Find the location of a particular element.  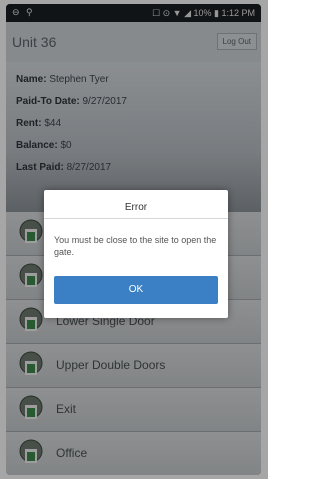

dialog-title: Error is located at coordinates (136, 207).